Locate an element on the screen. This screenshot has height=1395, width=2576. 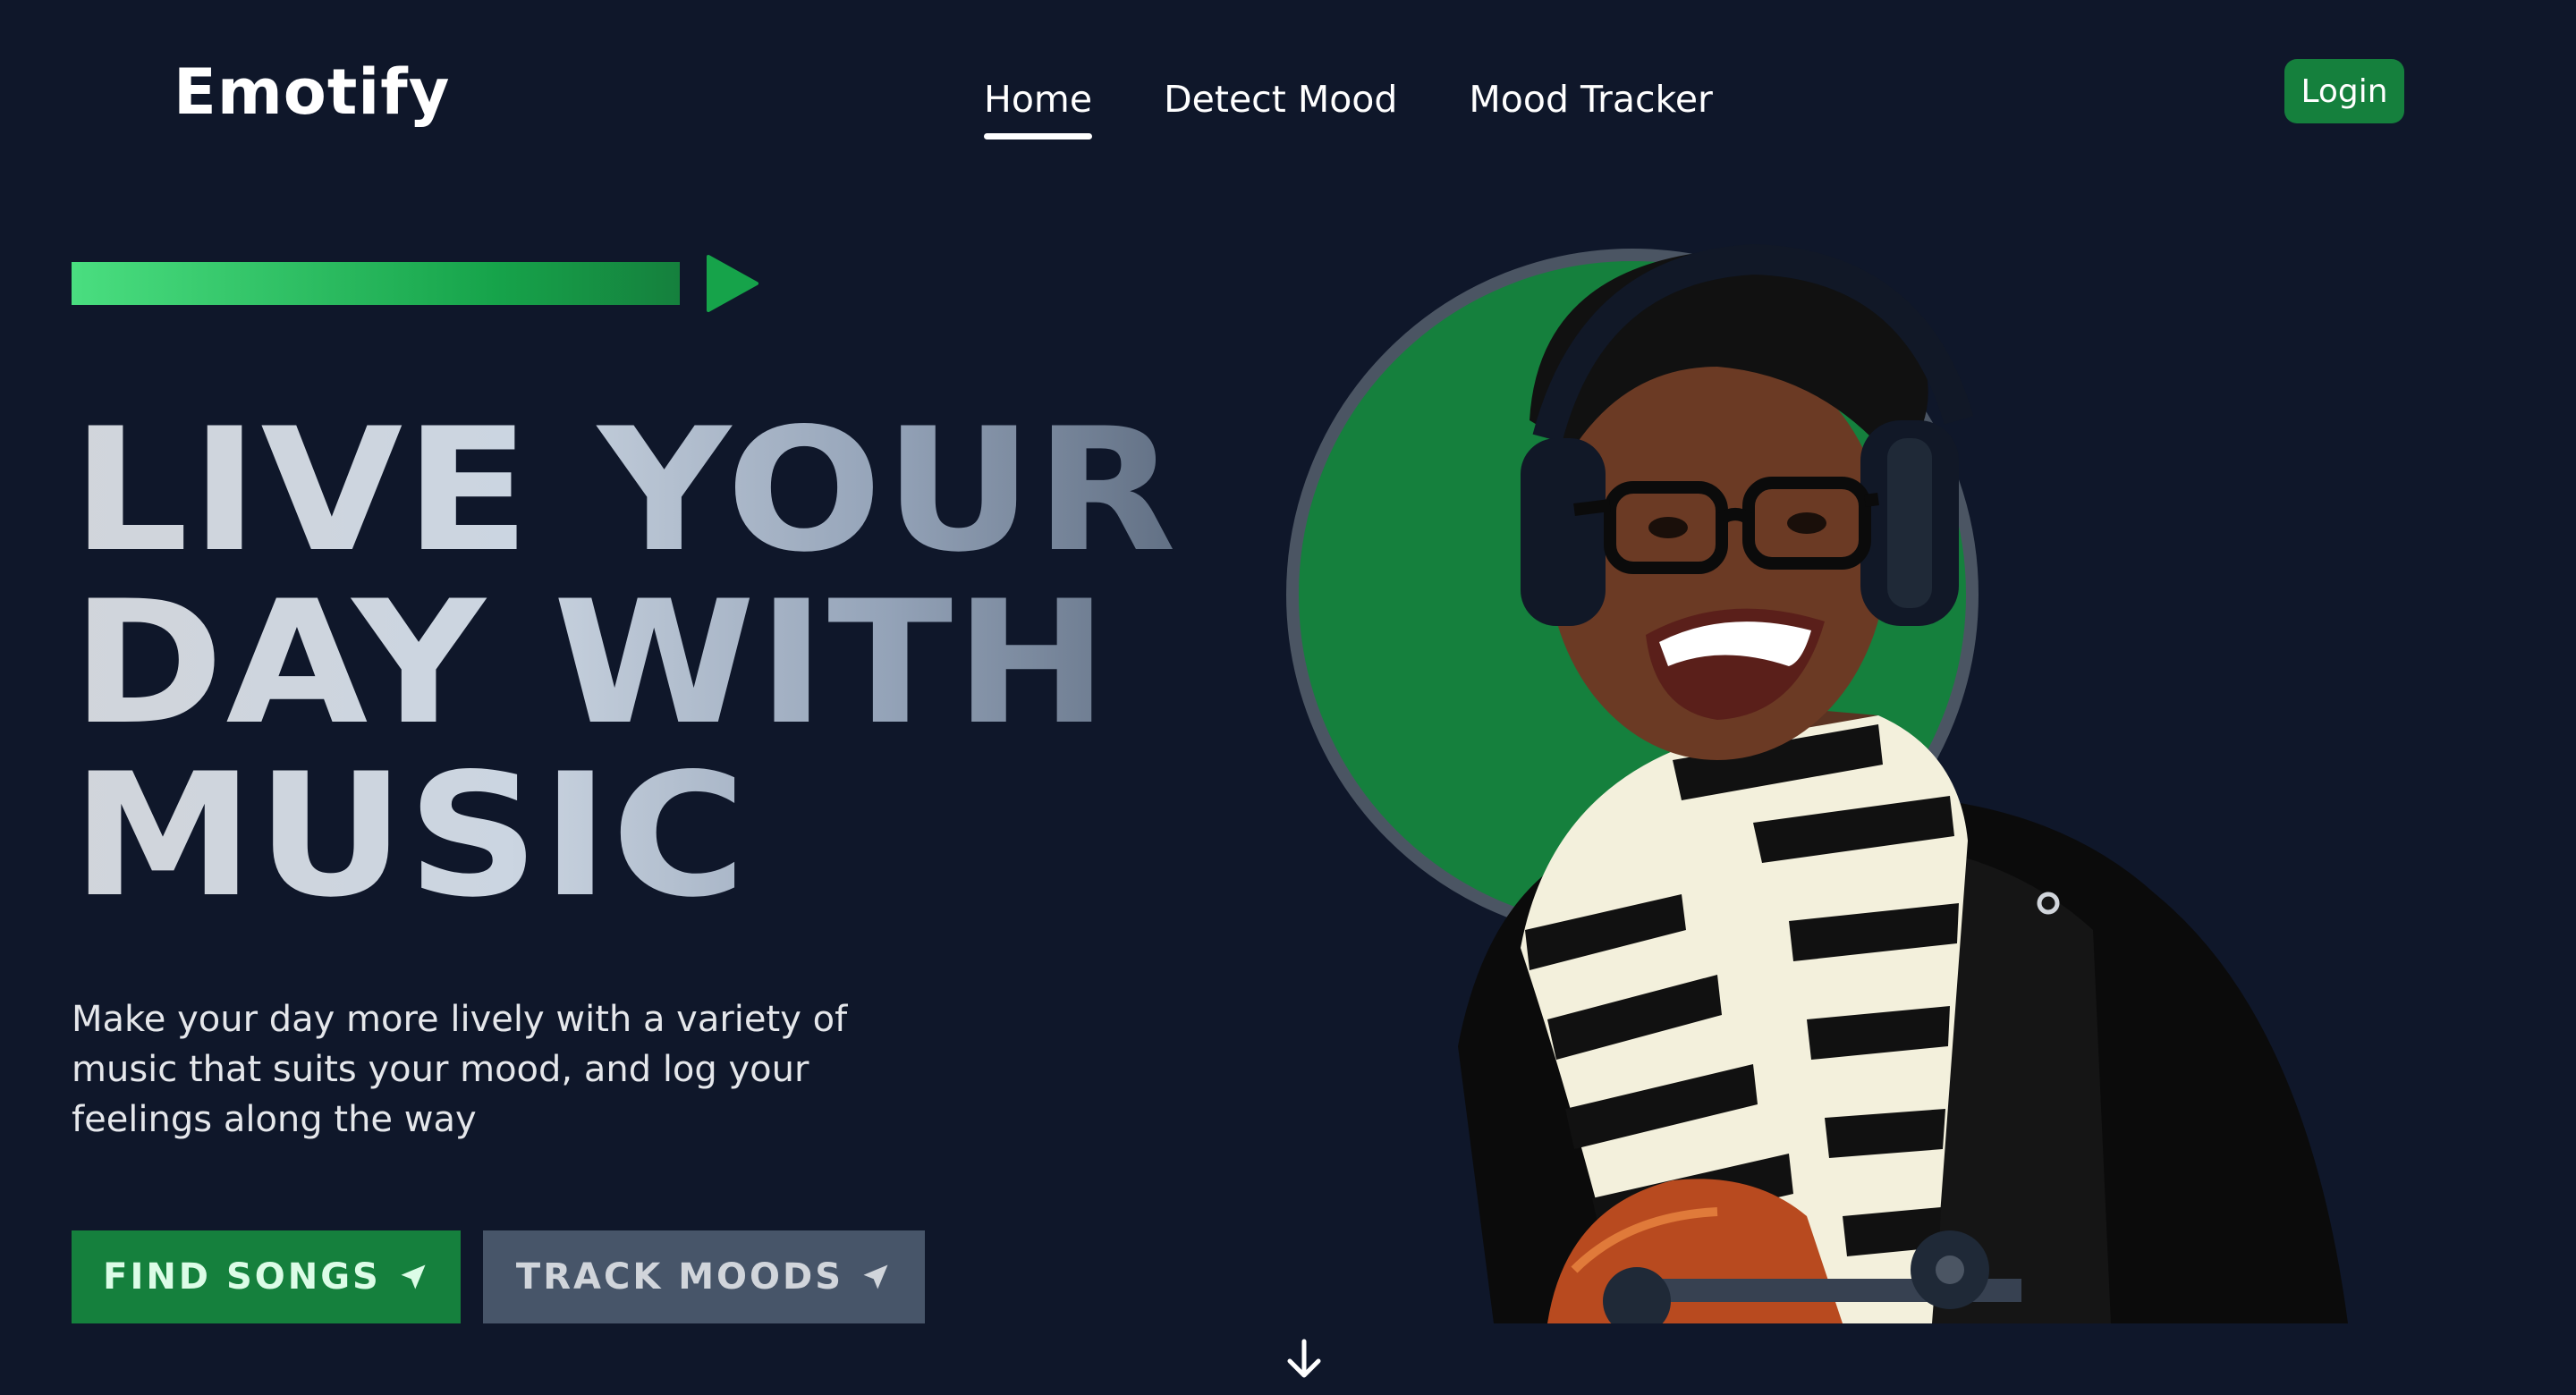
play-icon is located at coordinates (732, 283).